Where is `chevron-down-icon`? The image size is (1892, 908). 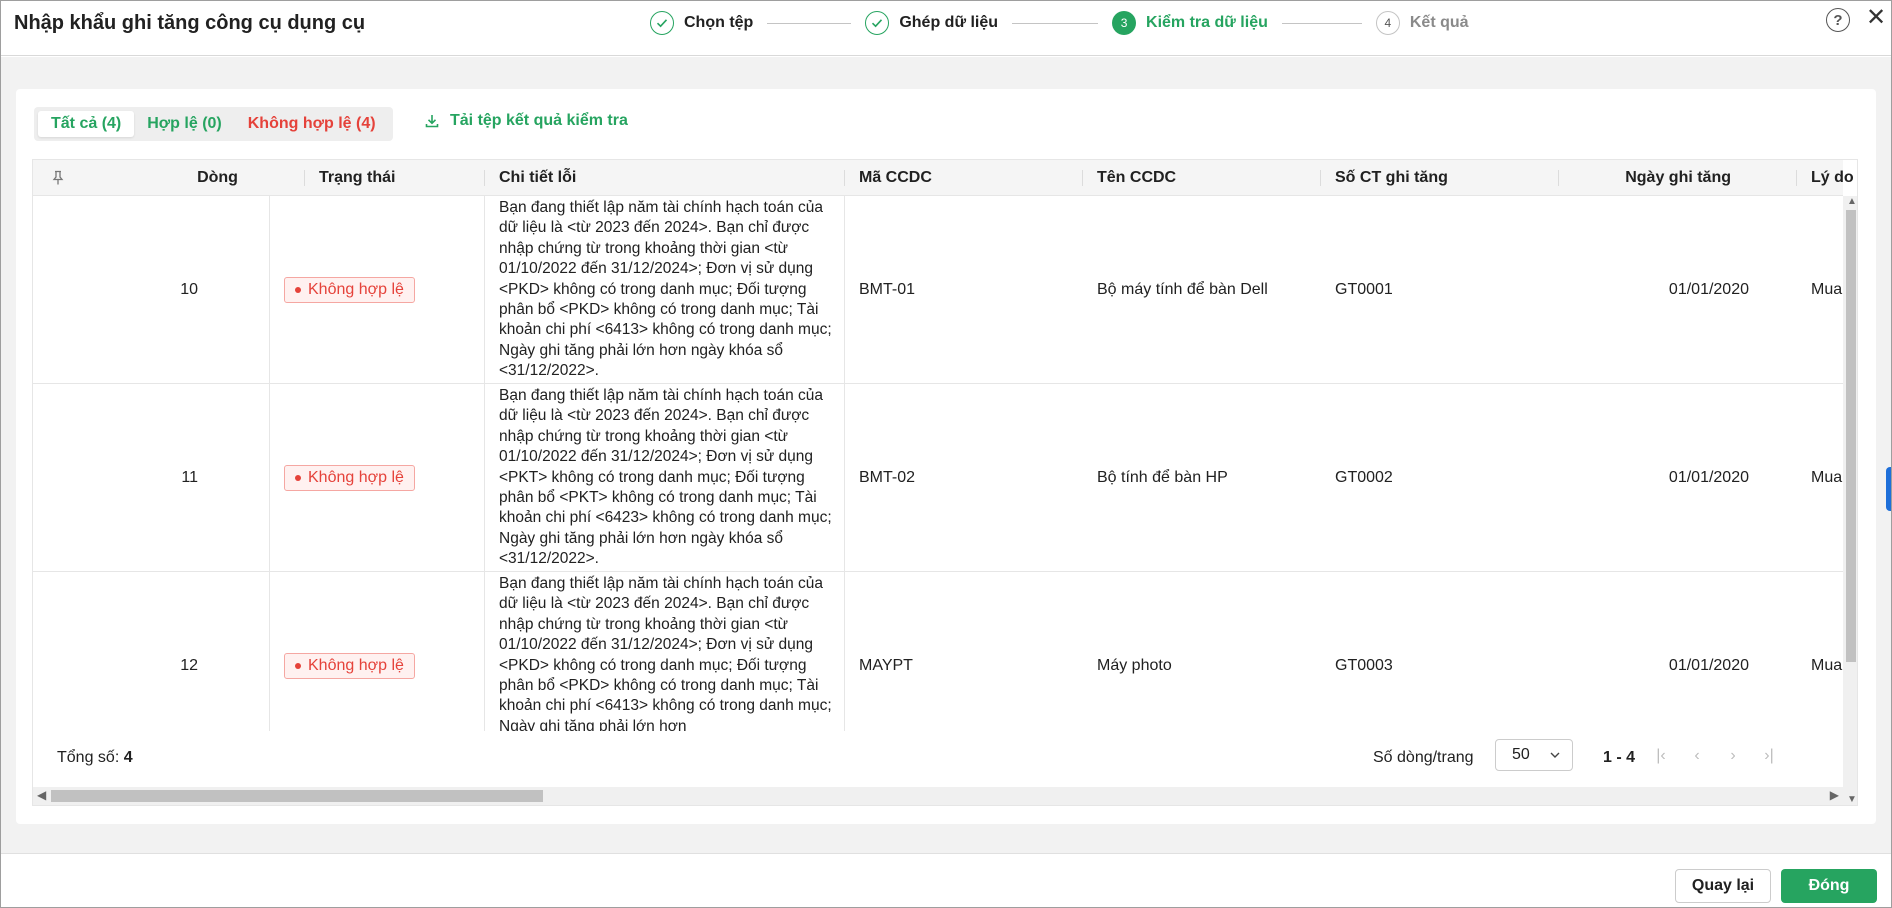 chevron-down-icon is located at coordinates (1555, 755).